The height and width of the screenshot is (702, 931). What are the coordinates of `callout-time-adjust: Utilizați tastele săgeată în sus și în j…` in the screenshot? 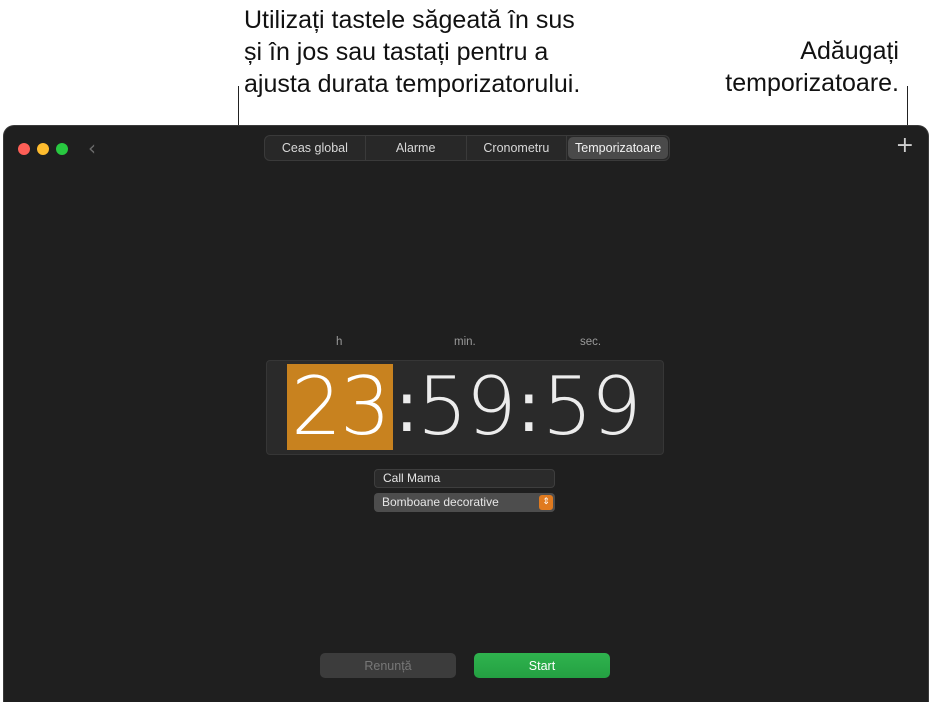 It's located at (454, 52).